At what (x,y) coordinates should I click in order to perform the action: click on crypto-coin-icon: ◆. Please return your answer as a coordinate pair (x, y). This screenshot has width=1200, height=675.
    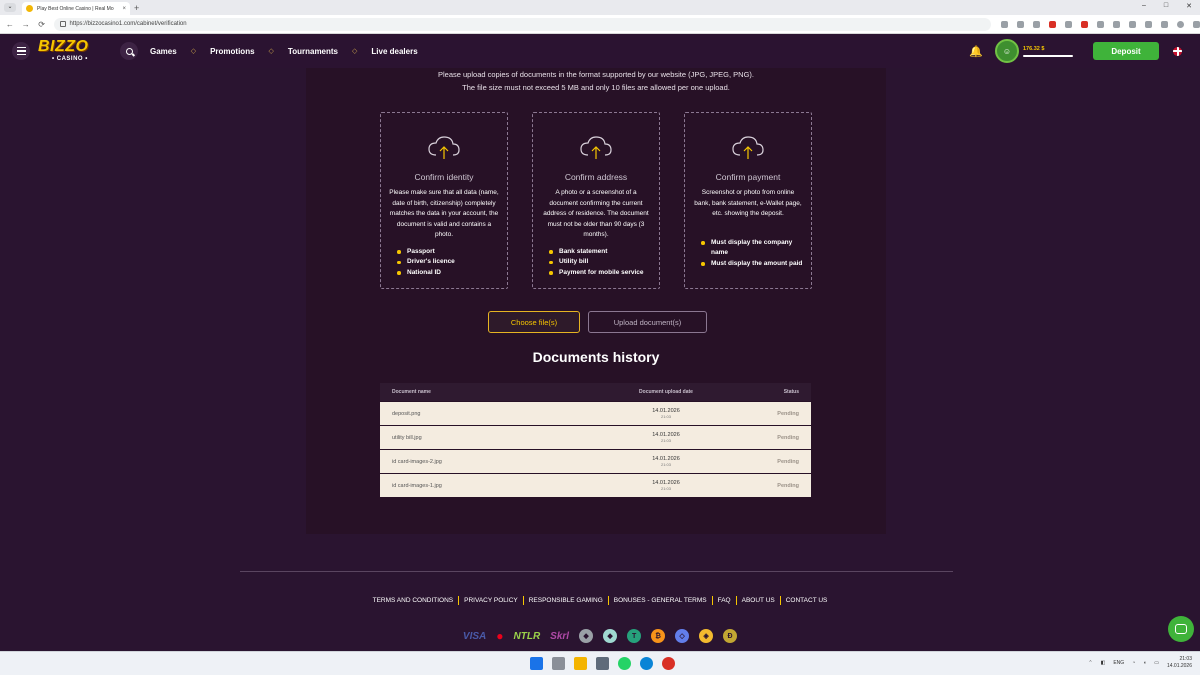
    Looking at the image, I should click on (586, 636).